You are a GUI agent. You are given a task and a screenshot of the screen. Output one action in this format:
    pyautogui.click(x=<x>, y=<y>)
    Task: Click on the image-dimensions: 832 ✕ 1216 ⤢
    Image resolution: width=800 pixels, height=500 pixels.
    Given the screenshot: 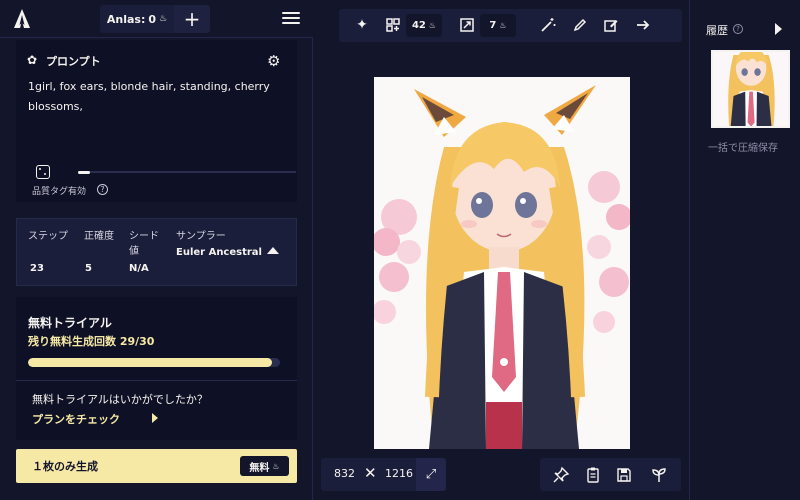 What is the action you would take?
    pyautogui.click(x=383, y=474)
    